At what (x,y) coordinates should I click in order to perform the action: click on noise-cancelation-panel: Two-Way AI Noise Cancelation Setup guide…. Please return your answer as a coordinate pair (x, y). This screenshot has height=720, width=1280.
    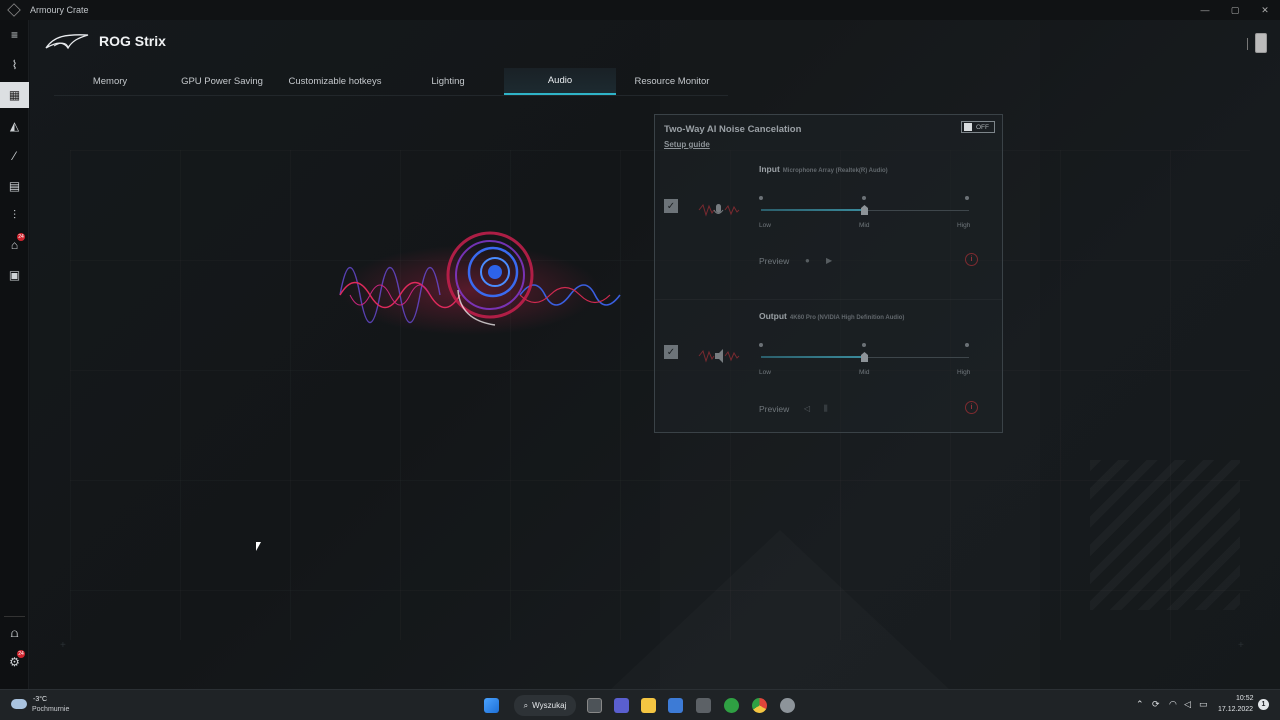
    Looking at the image, I should click on (828, 273).